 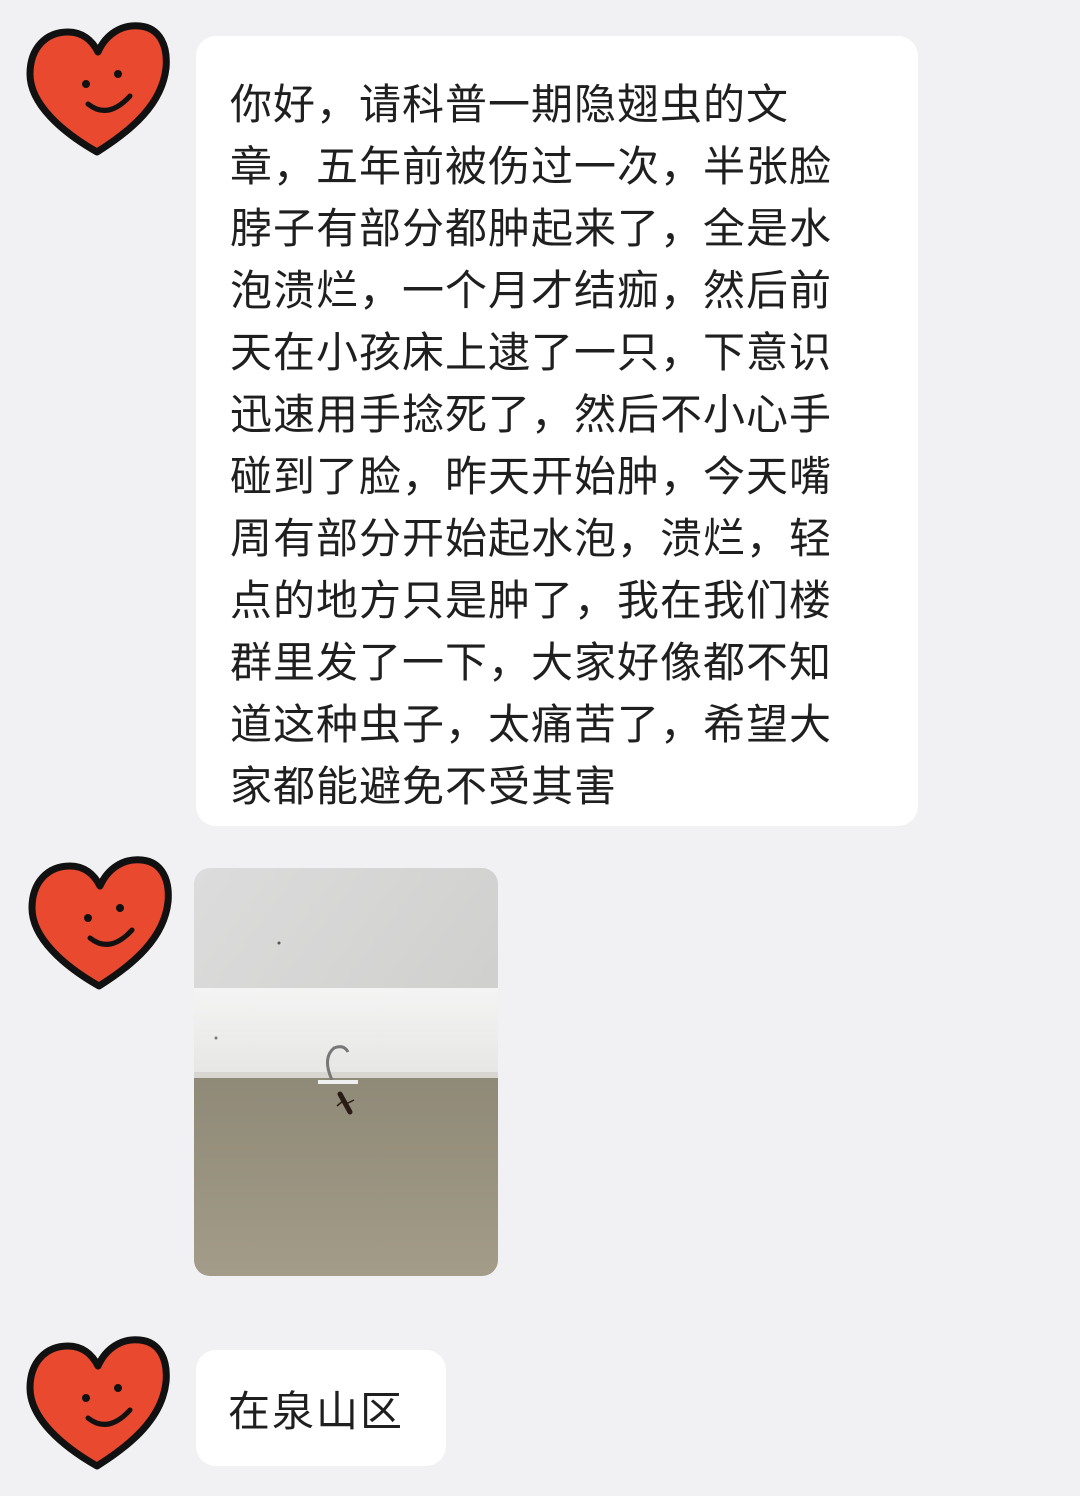 I want to click on message-line: 家都能避免不受其害, so click(x=424, y=786).